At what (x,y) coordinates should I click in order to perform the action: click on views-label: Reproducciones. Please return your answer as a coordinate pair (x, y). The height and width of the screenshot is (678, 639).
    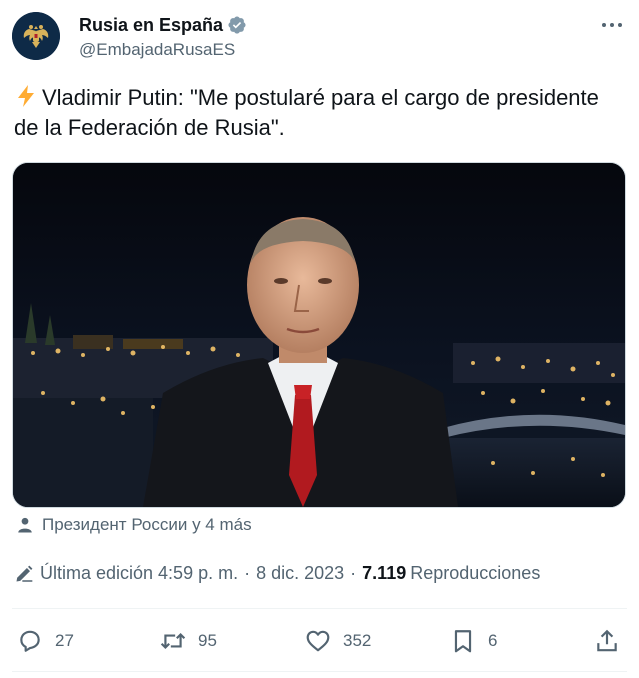
    Looking at the image, I should click on (475, 573).